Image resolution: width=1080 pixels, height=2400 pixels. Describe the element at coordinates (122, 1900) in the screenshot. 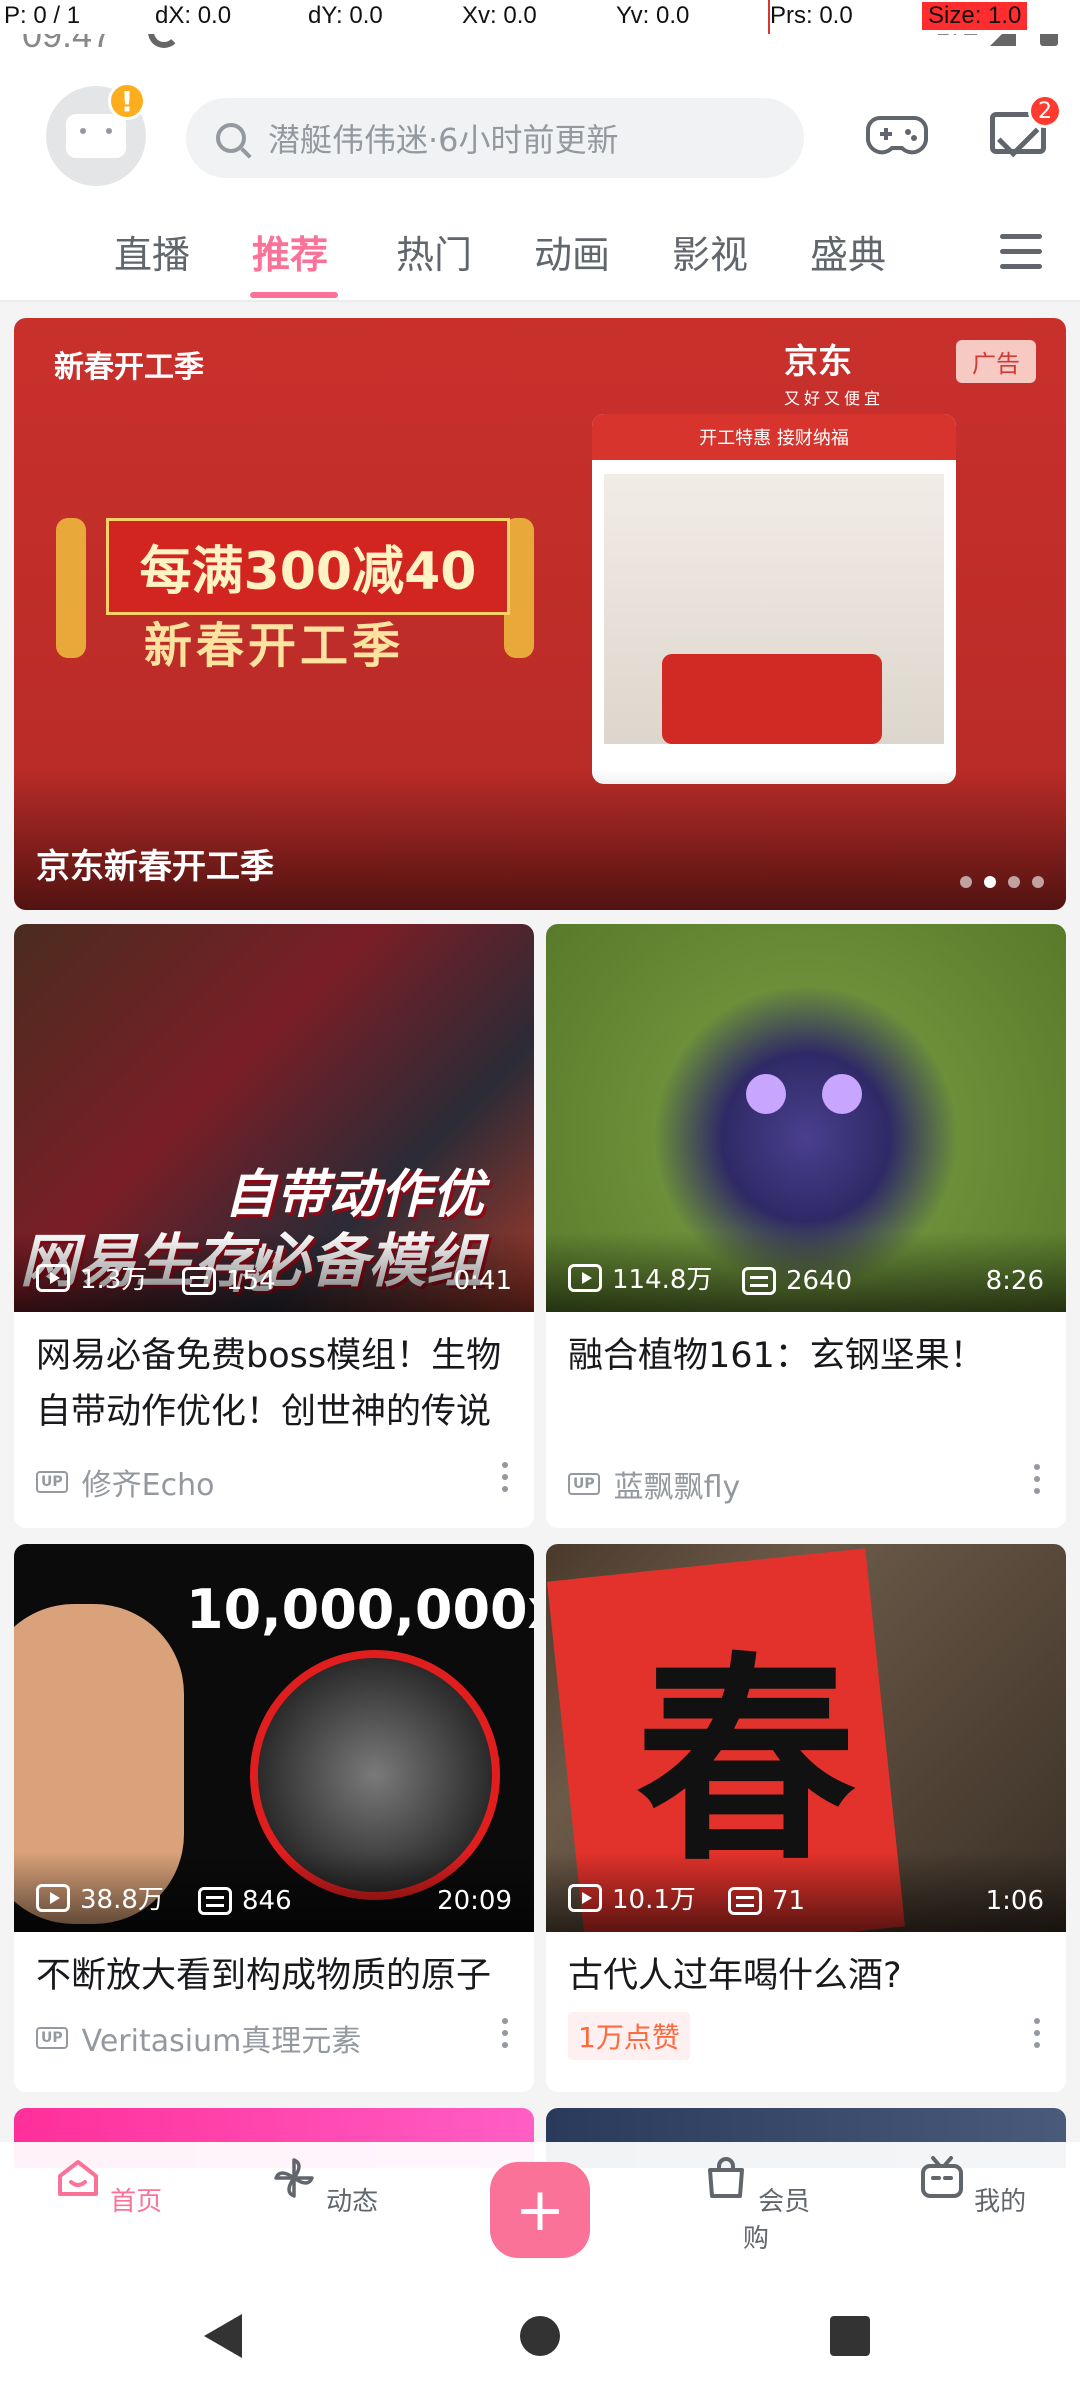

I see `view-count: 38.8万` at that location.